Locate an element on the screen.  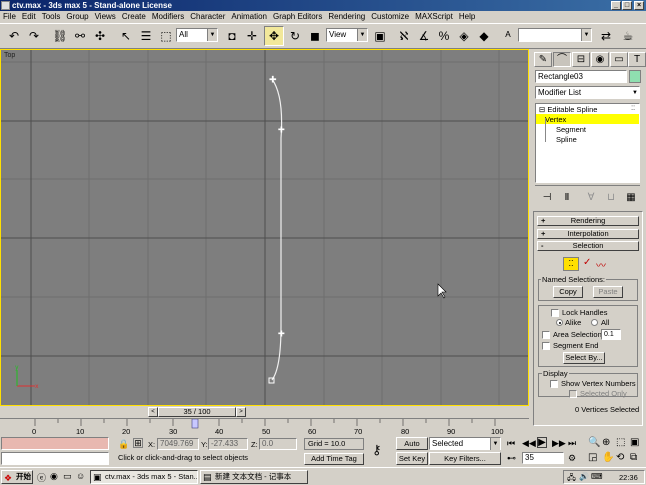
quicklaunch-messenger-icon: ☺ is located at coordinates (80, 476).